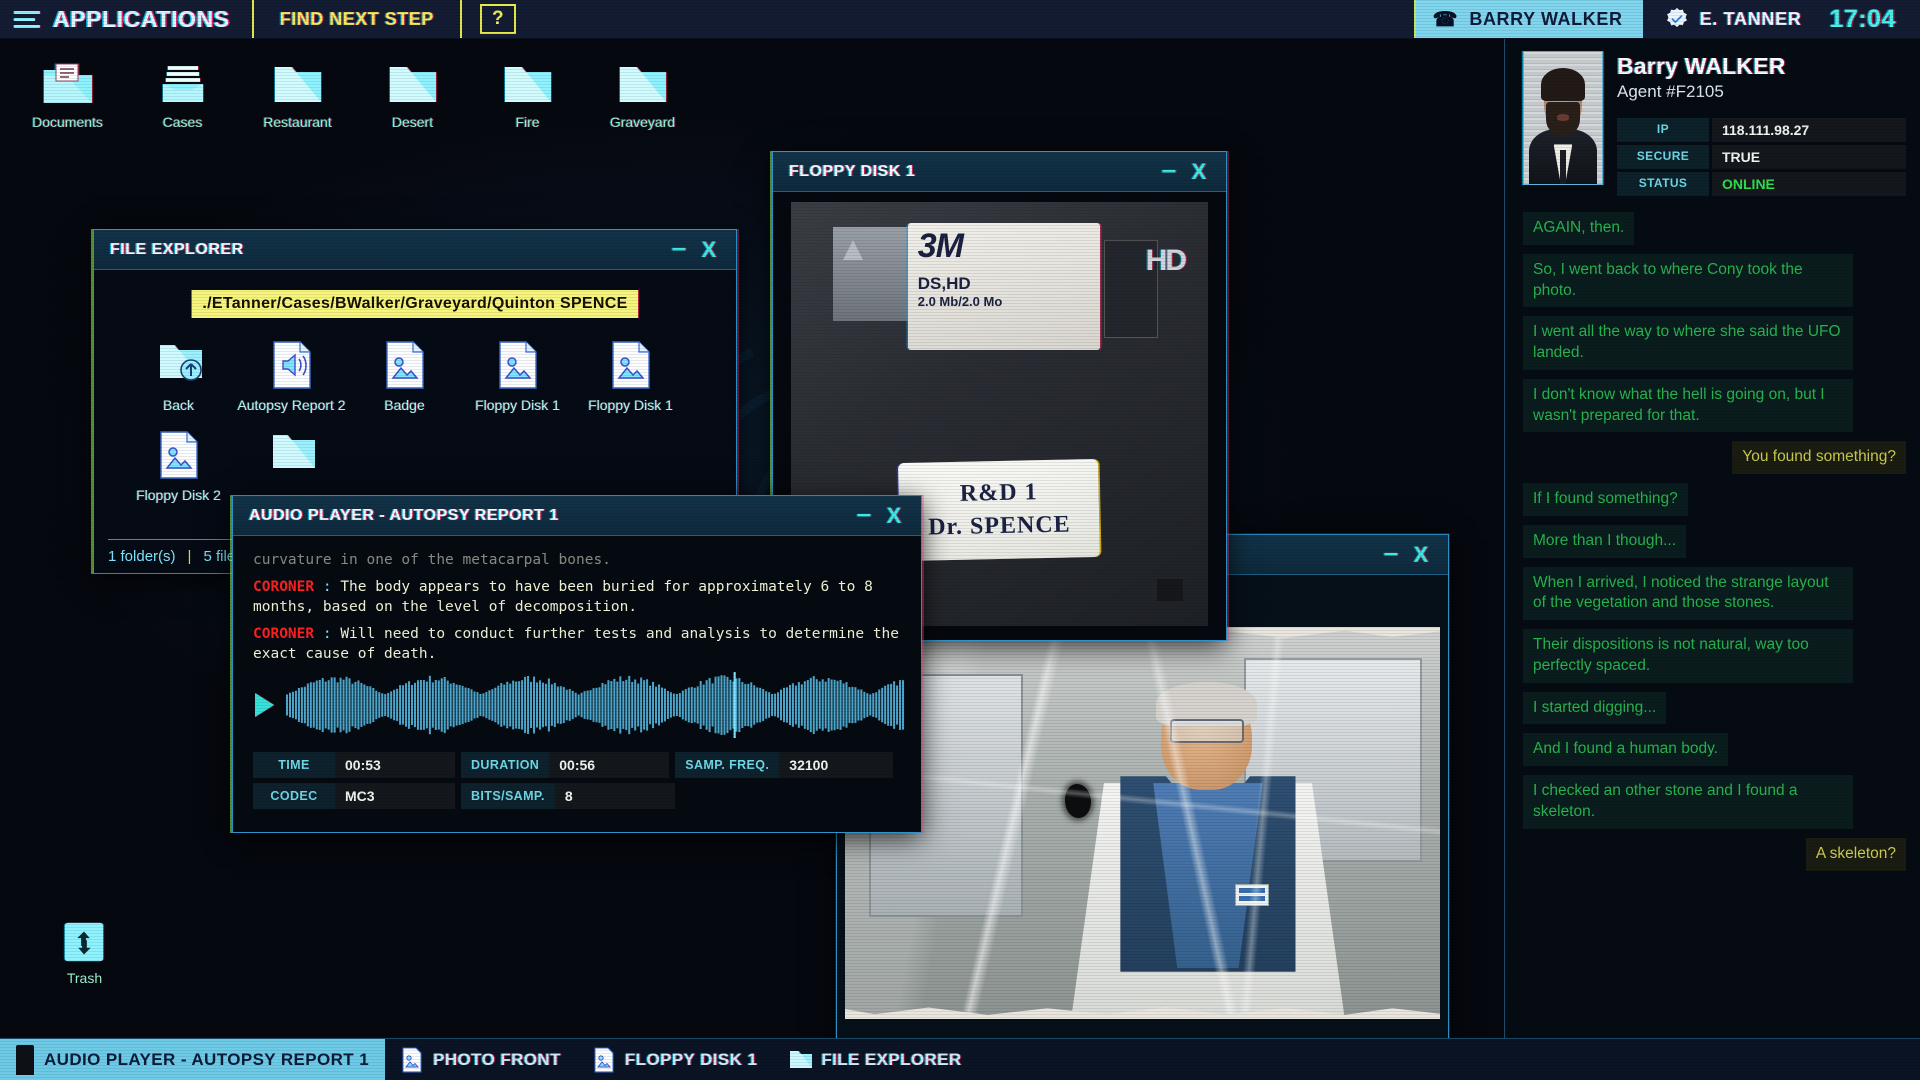 Image resolution: width=1920 pixels, height=1080 pixels. I want to click on bits-label: BITS/SAMP., so click(508, 796).